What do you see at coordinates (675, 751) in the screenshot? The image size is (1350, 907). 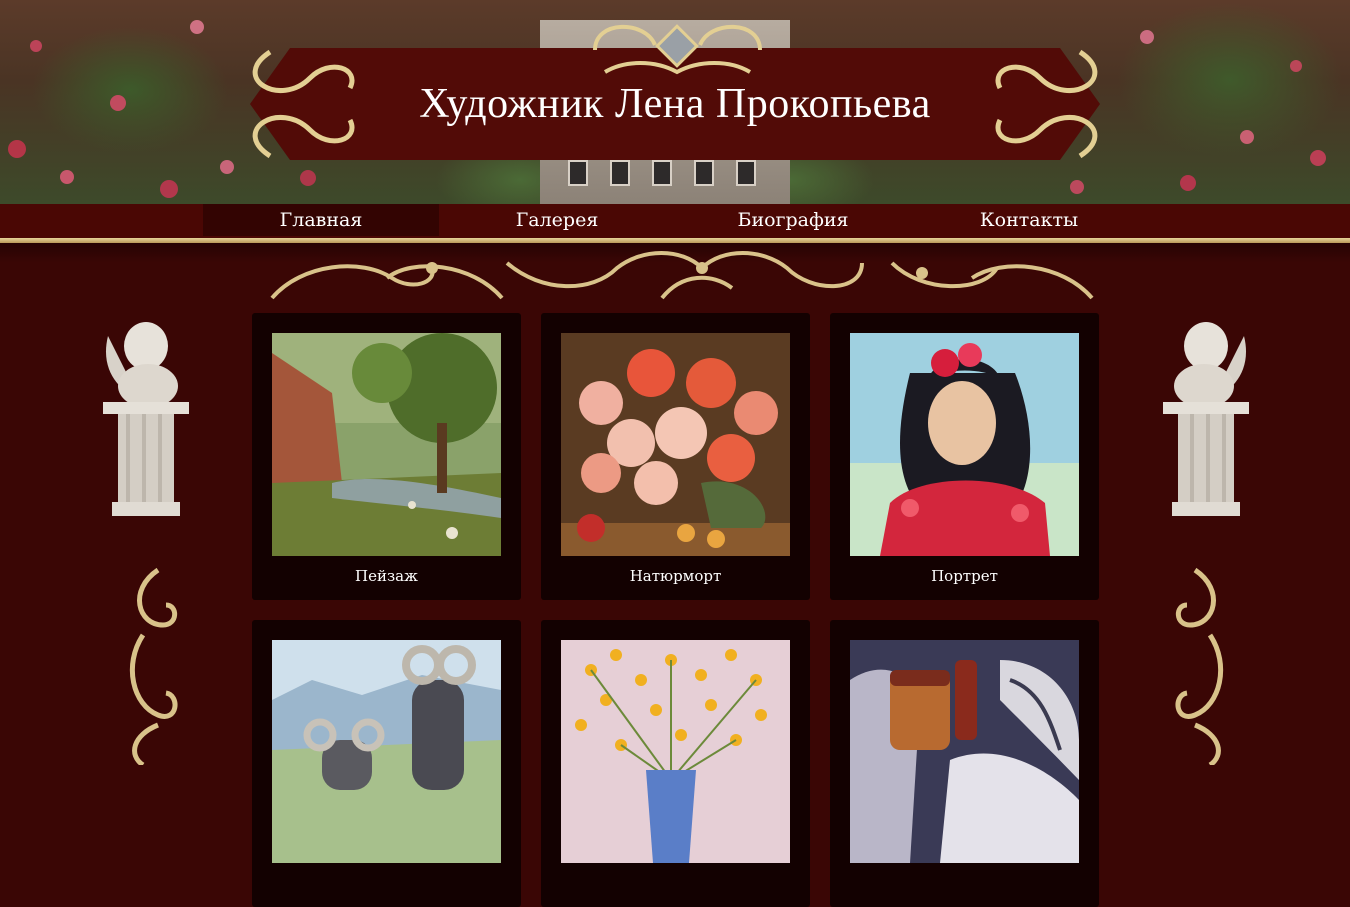 I see `yellow-flowers-painting-image` at bounding box center [675, 751].